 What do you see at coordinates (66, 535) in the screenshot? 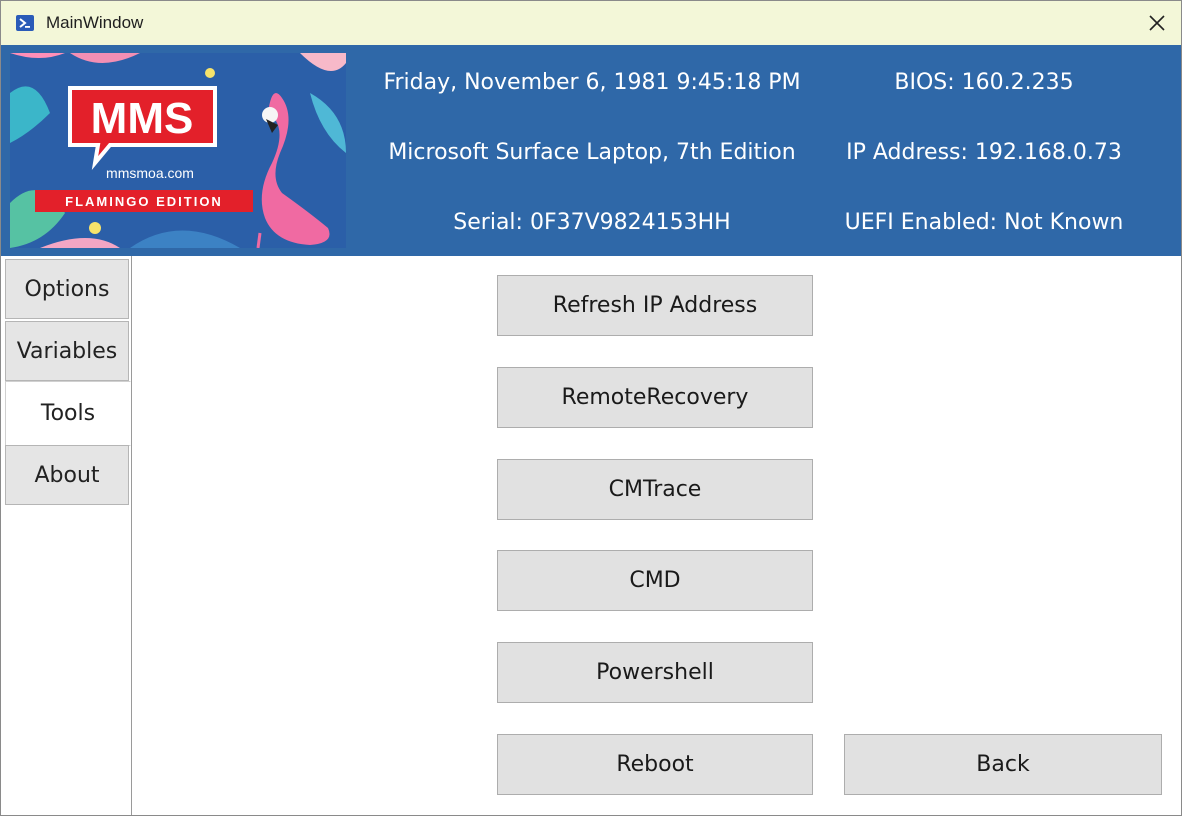
I see `tab-strip: Options Variables Tools About` at bounding box center [66, 535].